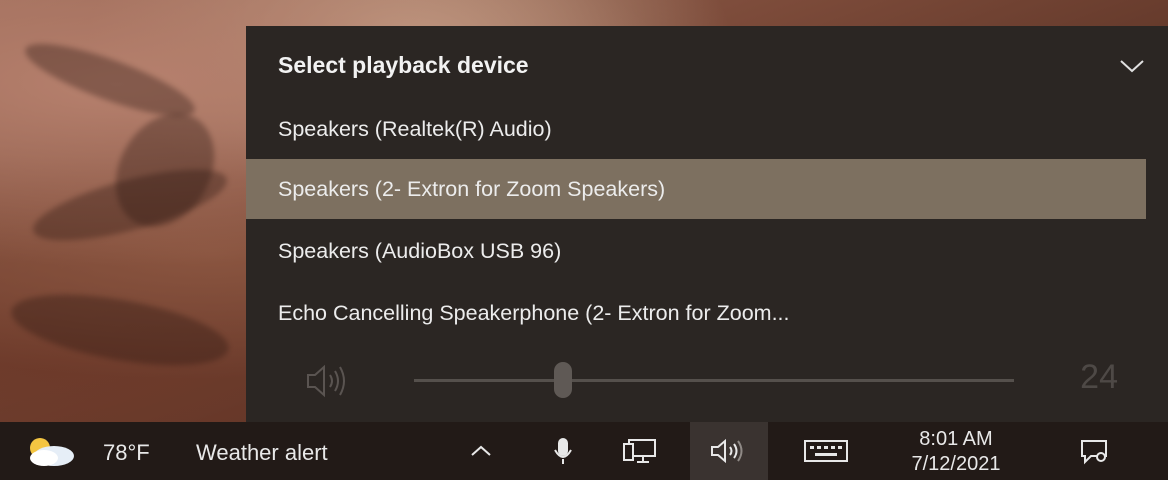 This screenshot has height=480, width=1168. Describe the element at coordinates (262, 453) in the screenshot. I see `weather-alert-text: Weather alert` at that location.